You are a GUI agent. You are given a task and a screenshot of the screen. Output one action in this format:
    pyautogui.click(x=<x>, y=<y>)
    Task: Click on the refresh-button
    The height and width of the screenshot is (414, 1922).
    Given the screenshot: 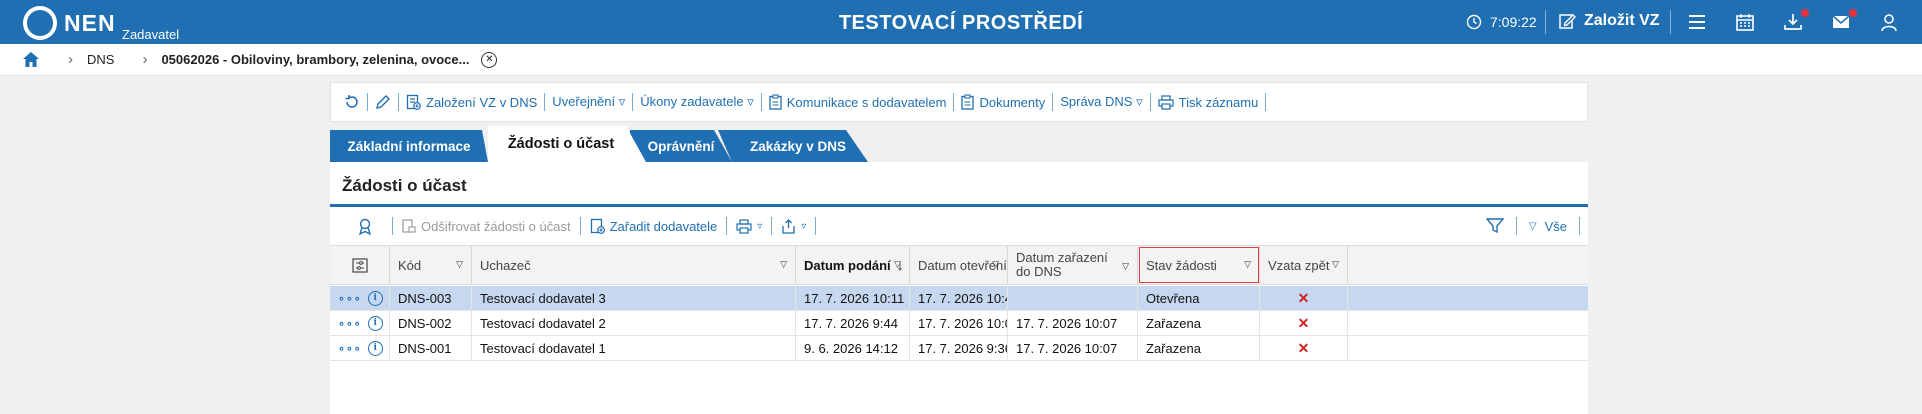 What is the action you would take?
    pyautogui.click(x=352, y=102)
    